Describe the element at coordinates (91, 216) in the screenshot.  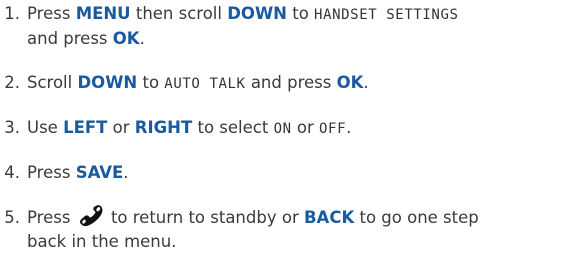
I see `end-call-icon` at that location.